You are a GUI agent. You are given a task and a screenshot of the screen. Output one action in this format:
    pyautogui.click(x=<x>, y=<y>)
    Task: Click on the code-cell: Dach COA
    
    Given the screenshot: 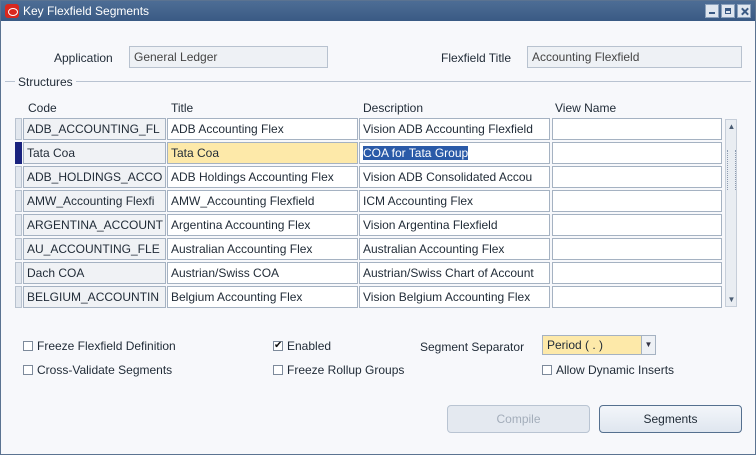 What is the action you would take?
    pyautogui.click(x=94, y=273)
    